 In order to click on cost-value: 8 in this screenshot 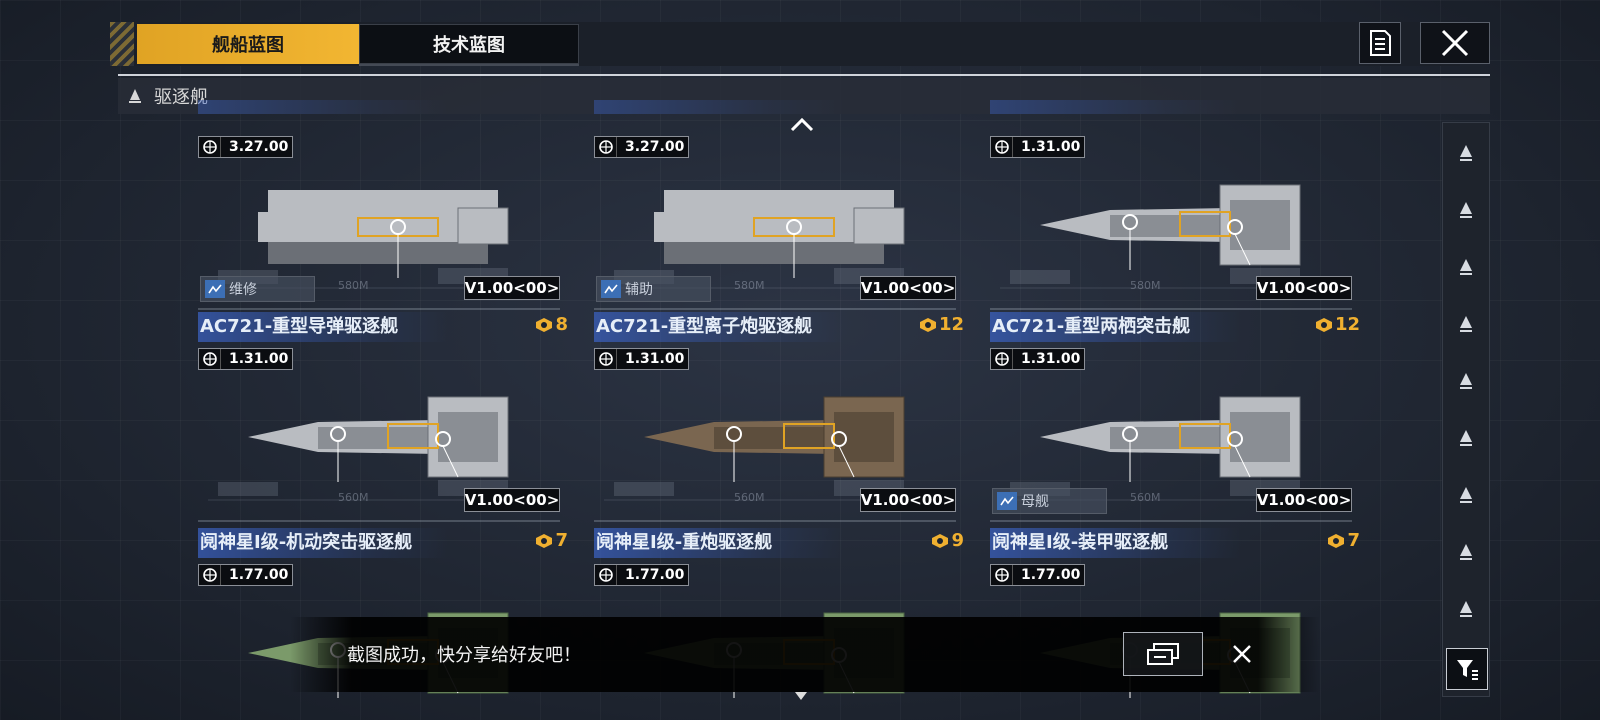, I will do `click(561, 324)`.